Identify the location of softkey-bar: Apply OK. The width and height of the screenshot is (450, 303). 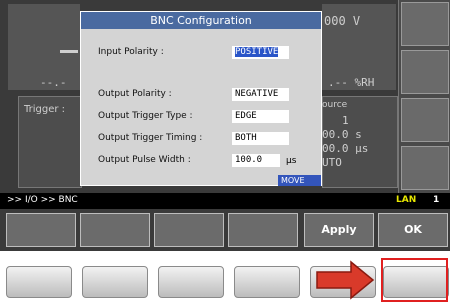
(225, 230).